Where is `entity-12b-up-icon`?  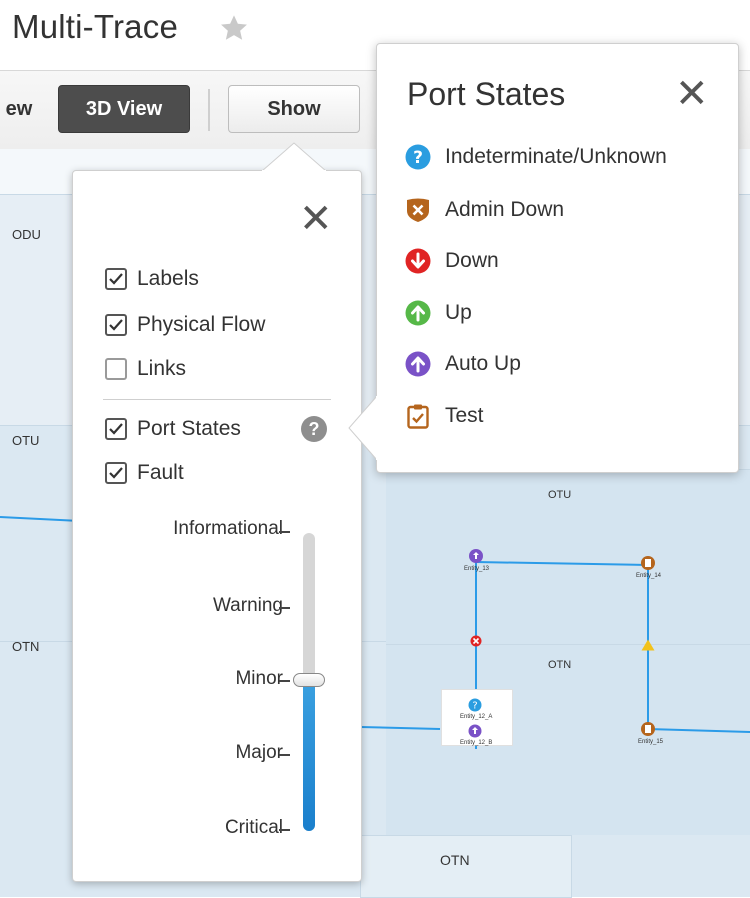
entity-12b-up-icon is located at coordinates (475, 731).